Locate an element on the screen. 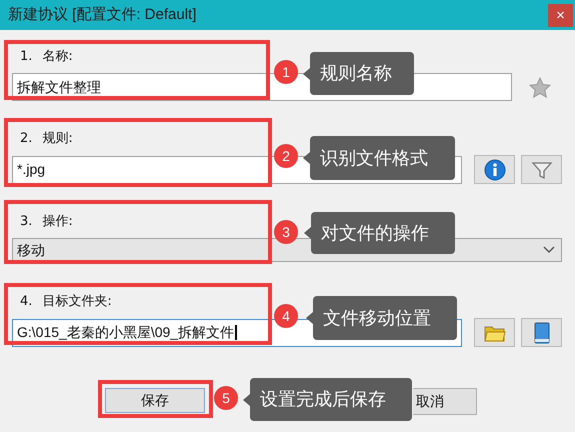 The image size is (575, 432). text-cursor is located at coordinates (236, 332).